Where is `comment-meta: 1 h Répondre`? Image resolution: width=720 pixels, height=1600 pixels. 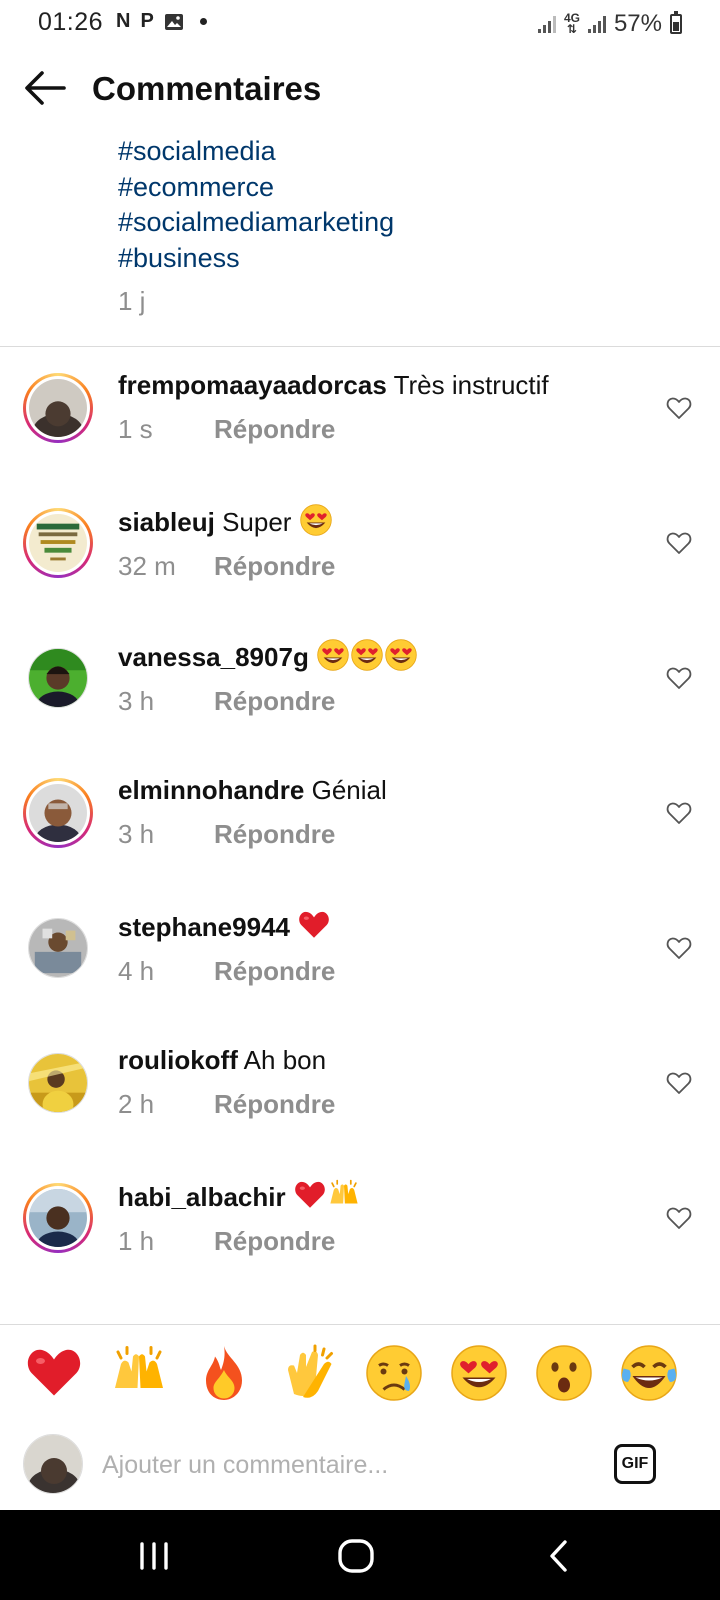 comment-meta: 1 h Répondre is located at coordinates (384, 1241).